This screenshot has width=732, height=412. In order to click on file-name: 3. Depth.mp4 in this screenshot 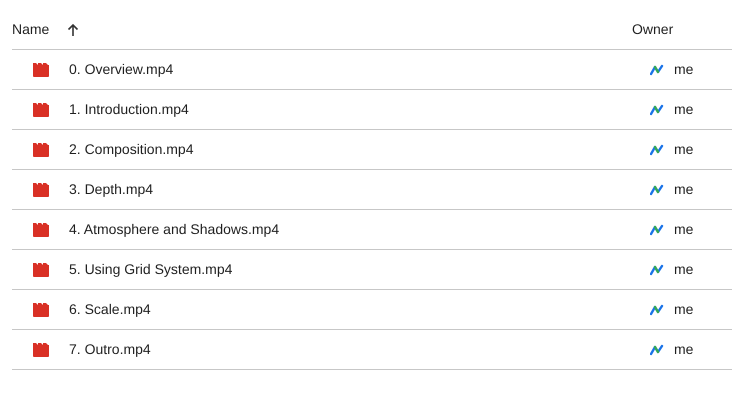, I will do `click(111, 189)`.